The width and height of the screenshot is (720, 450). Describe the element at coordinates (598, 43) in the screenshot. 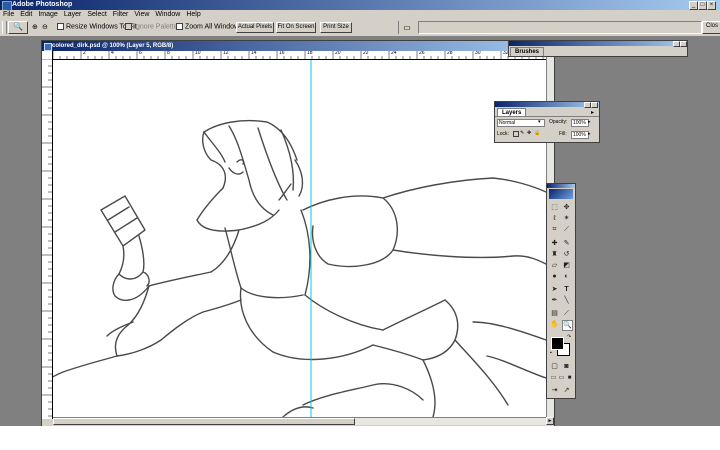

I see `brushes-palette-titlebar` at that location.